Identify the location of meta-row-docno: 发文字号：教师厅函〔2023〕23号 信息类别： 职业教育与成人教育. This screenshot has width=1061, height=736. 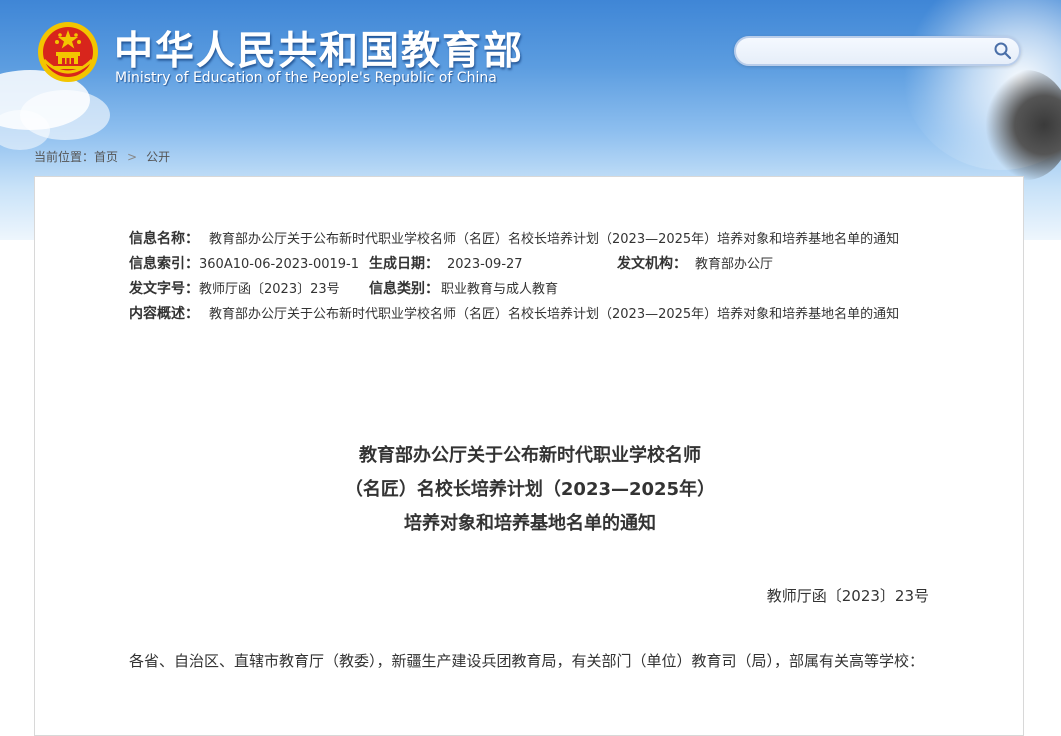
(529, 289).